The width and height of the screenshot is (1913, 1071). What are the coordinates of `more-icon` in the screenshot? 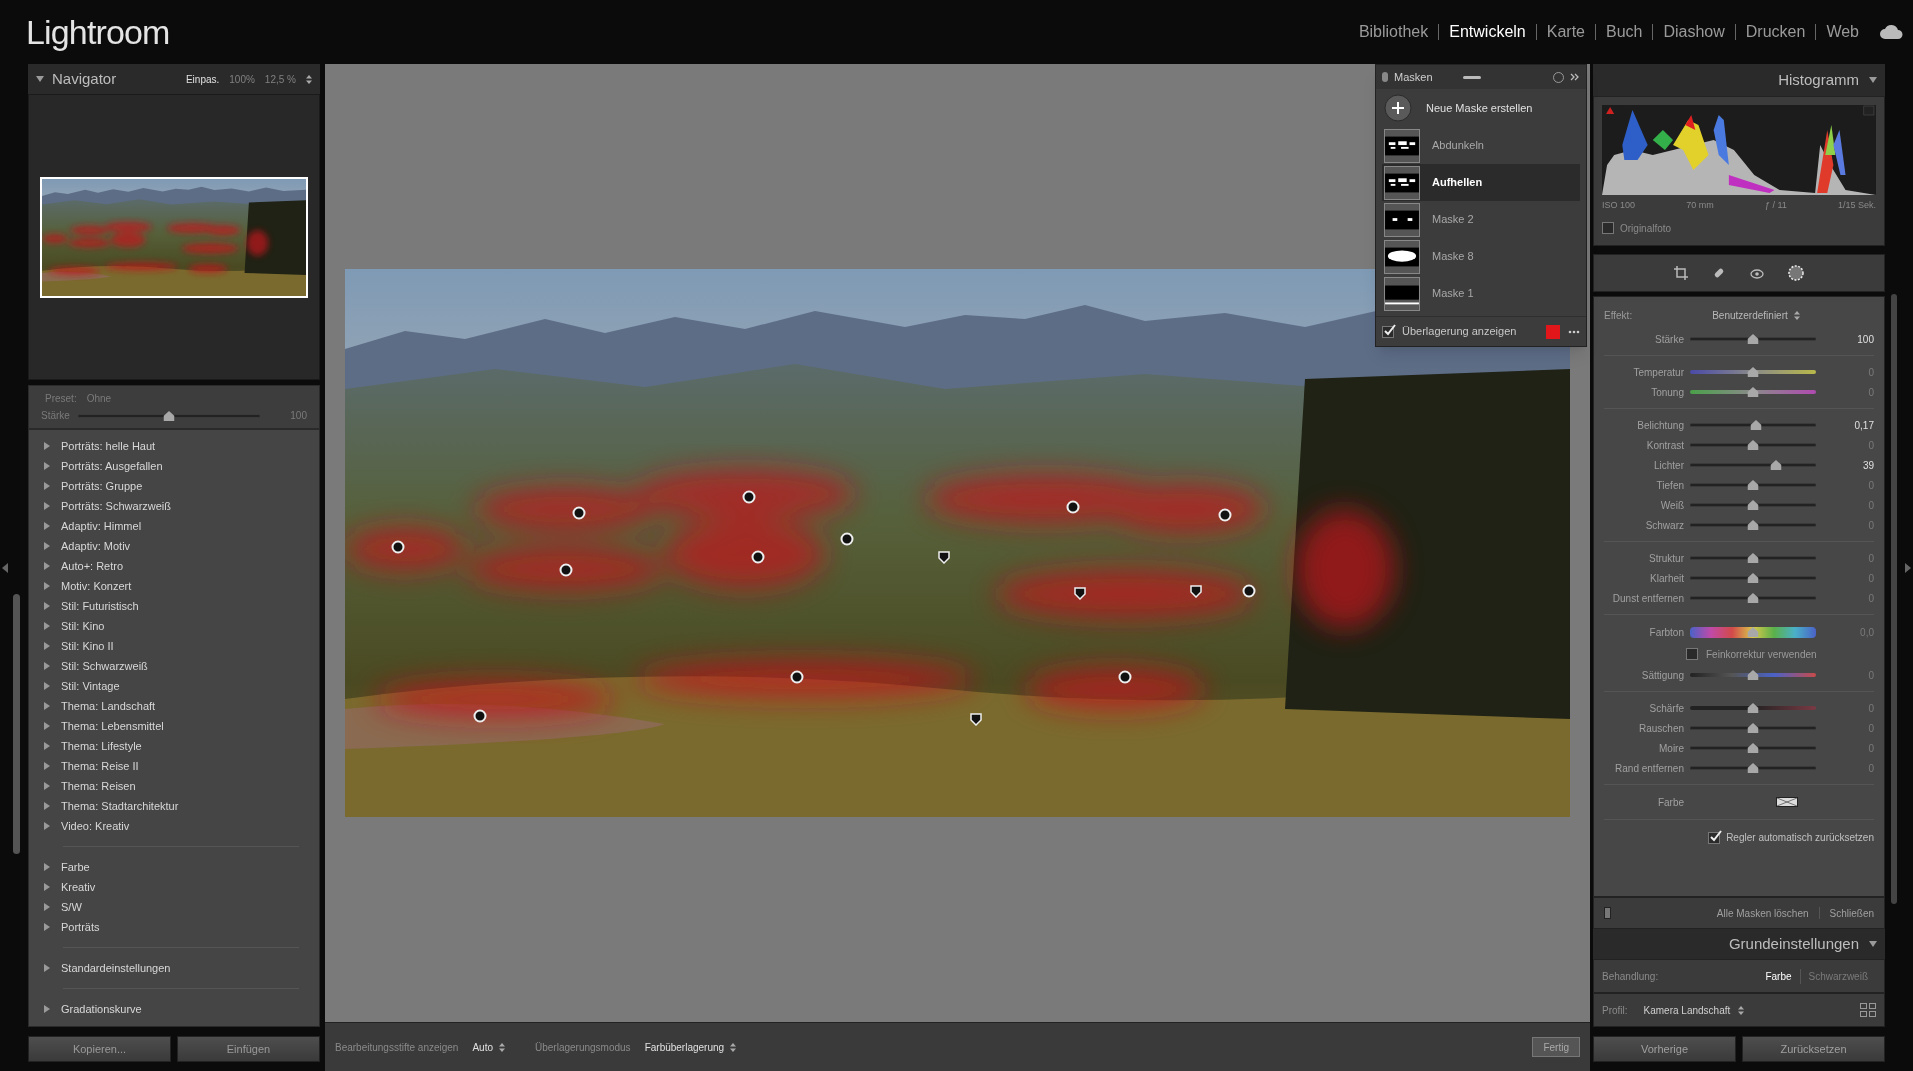 It's located at (1574, 331).